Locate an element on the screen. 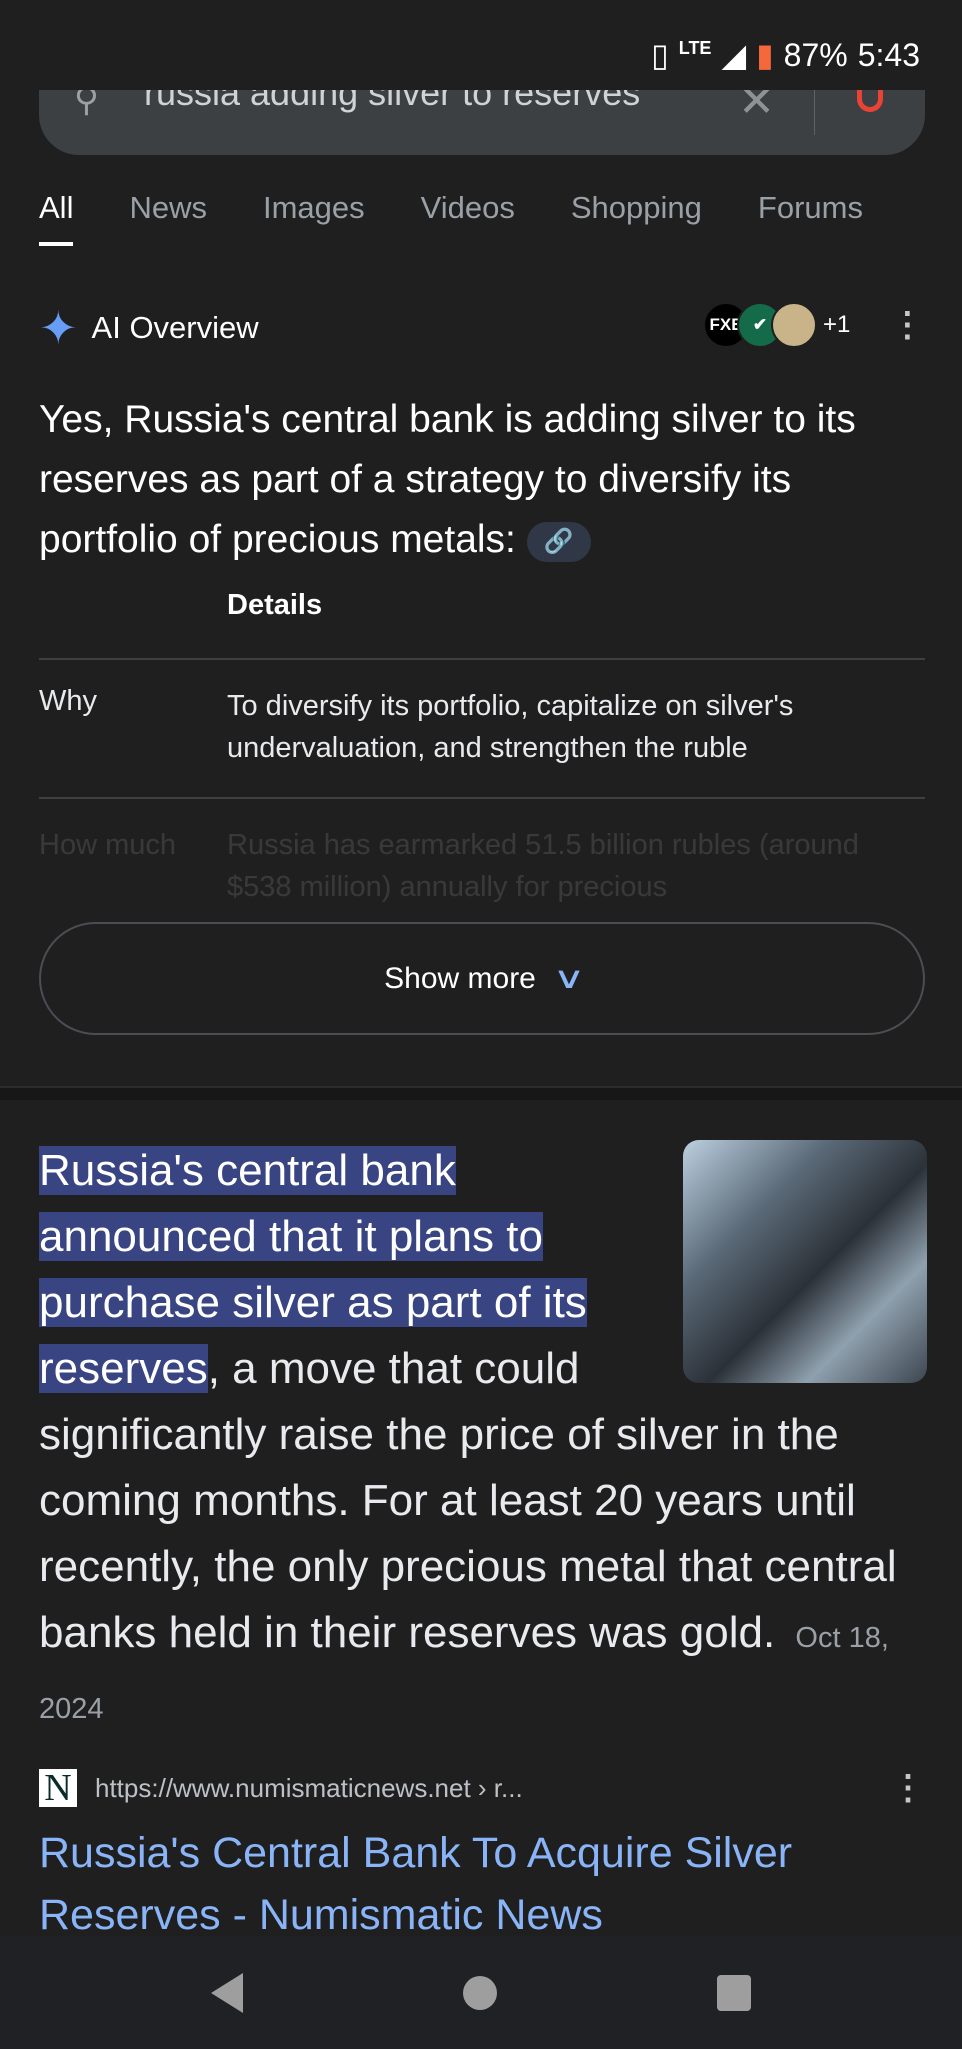 This screenshot has height=2049, width=962. tab-images: Images is located at coordinates (314, 218).